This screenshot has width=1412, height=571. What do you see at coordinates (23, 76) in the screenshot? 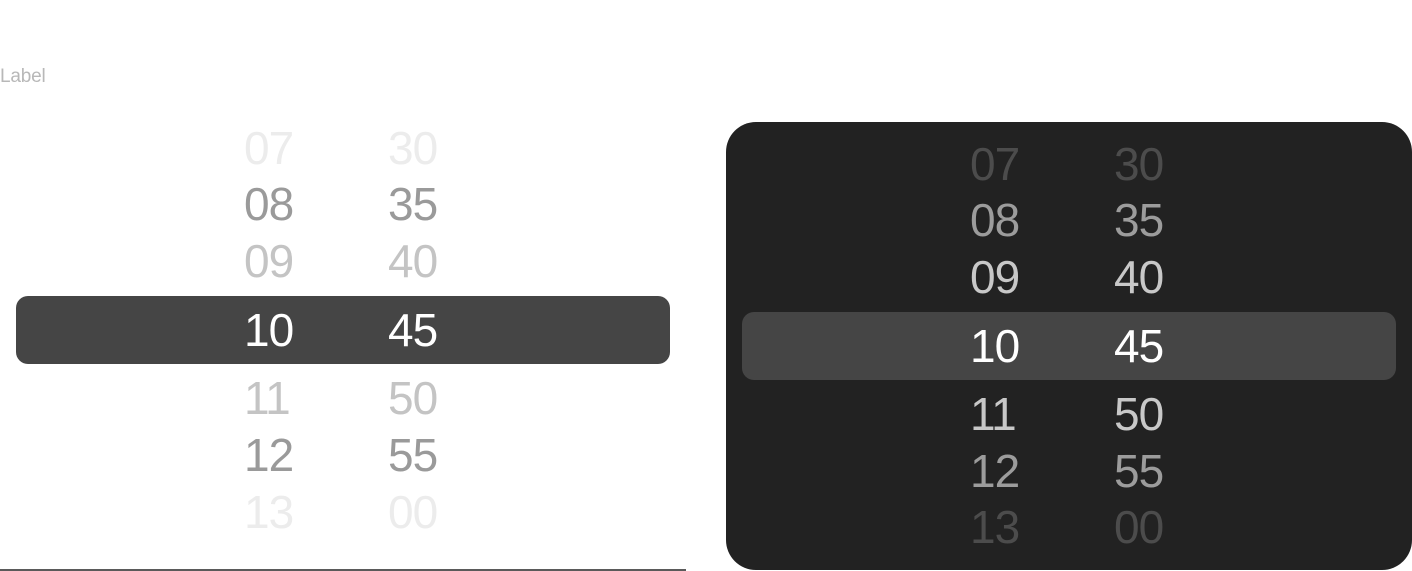
I see `field-label: Label` at bounding box center [23, 76].